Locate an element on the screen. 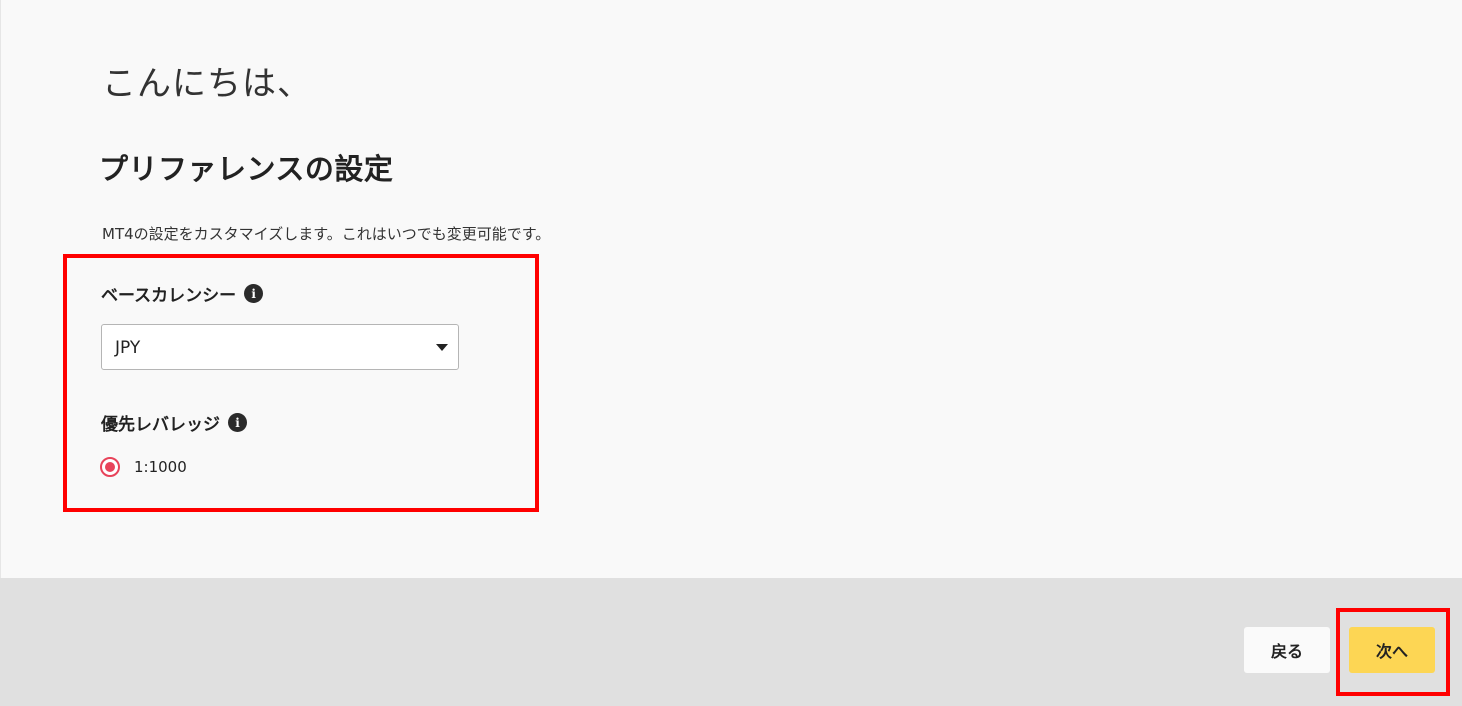 This screenshot has width=1462, height=706. radio-dot is located at coordinates (110, 467).